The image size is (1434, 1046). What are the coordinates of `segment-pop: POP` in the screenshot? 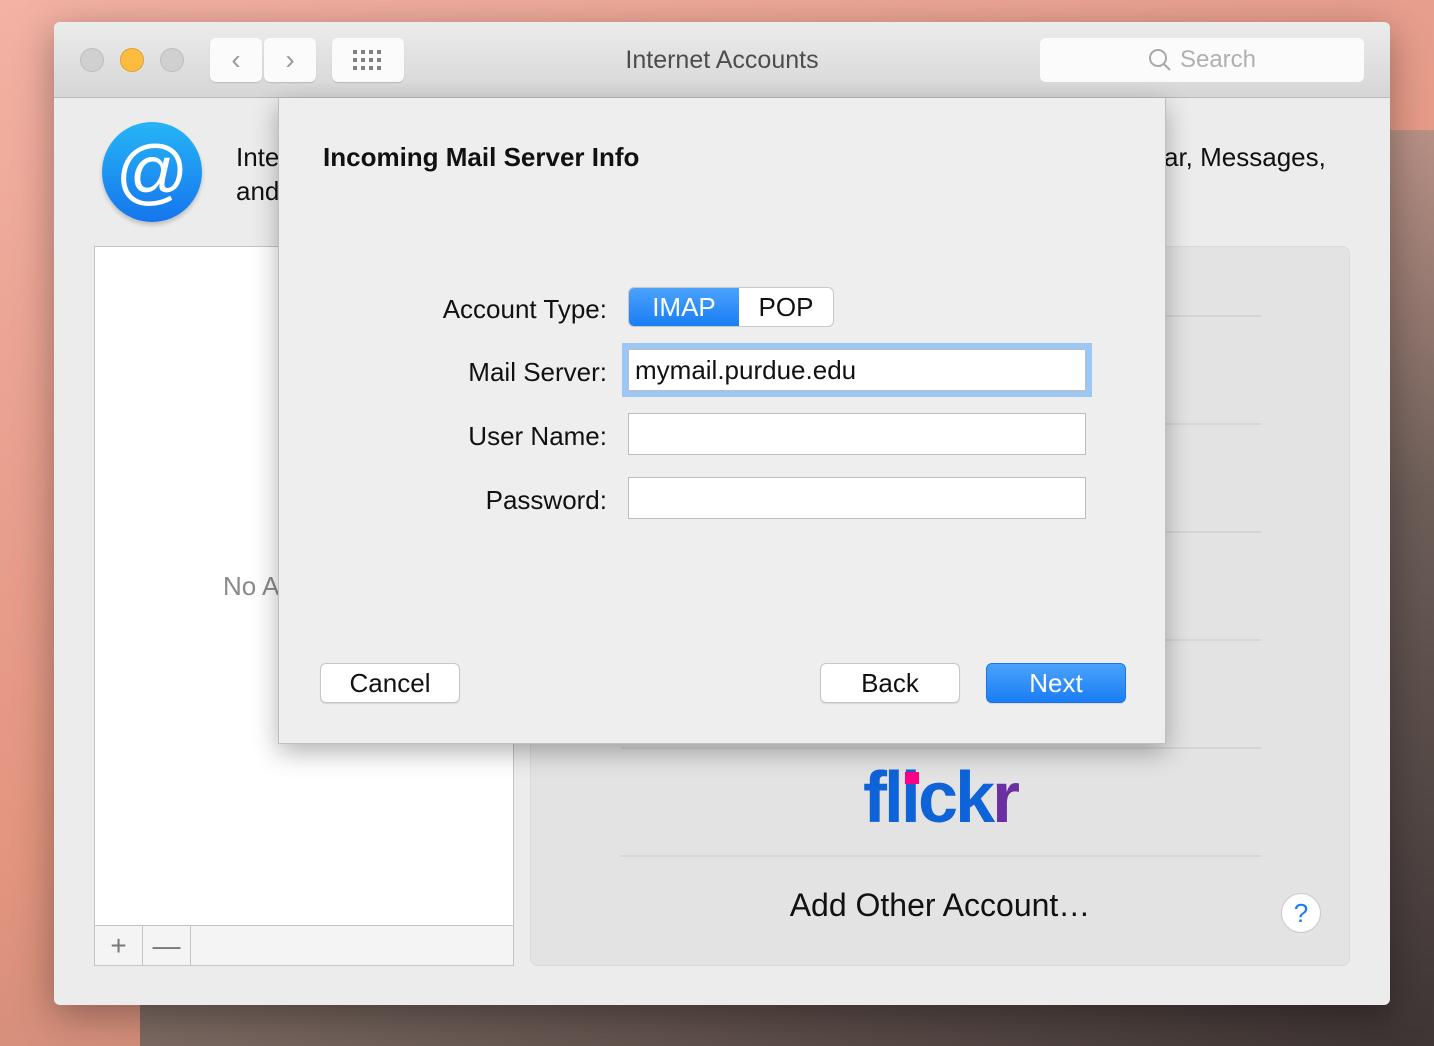 It's located at (786, 307).